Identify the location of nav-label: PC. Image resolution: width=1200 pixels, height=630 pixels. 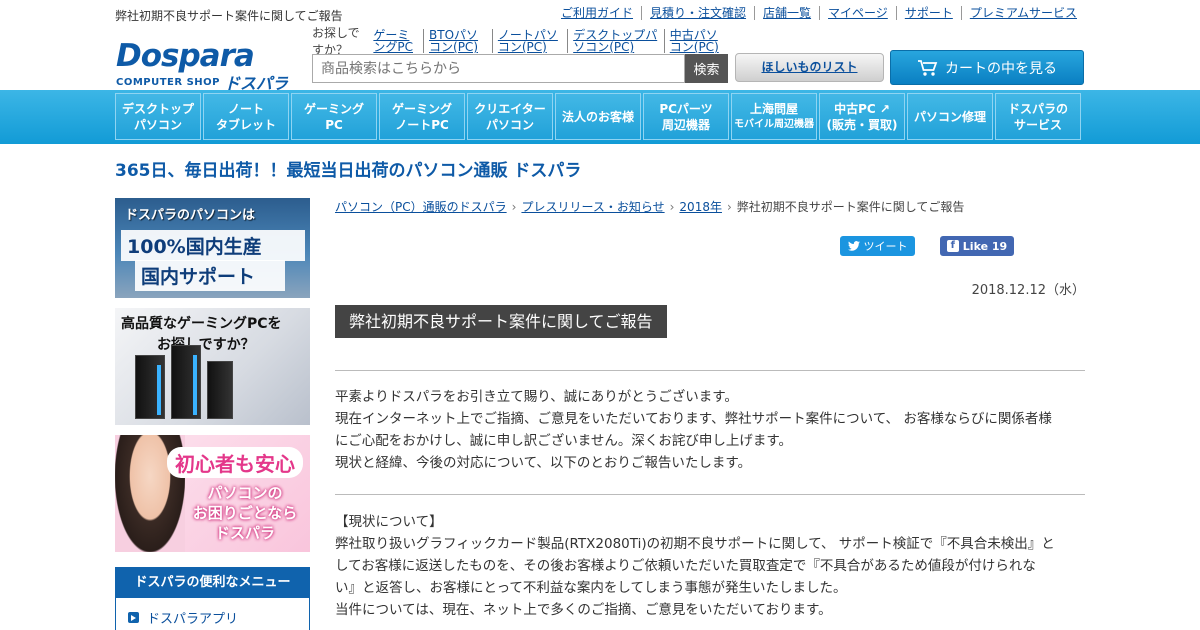
(334, 124).